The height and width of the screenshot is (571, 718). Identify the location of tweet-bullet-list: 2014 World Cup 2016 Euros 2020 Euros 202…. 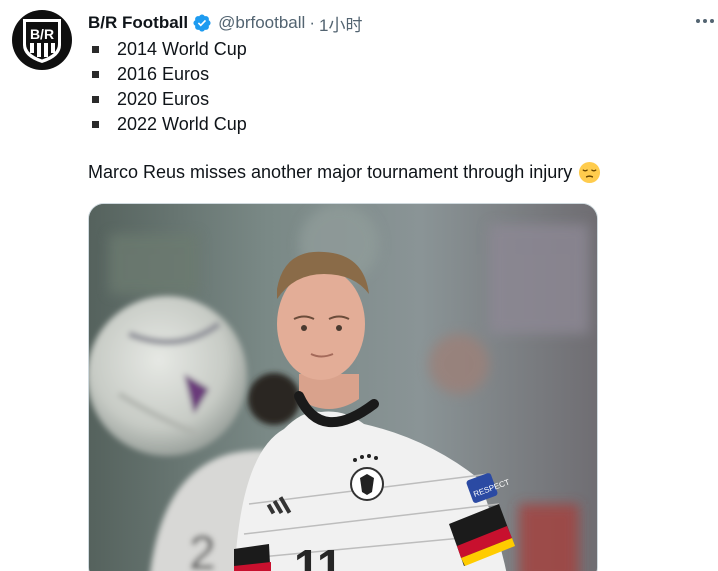
(169, 87).